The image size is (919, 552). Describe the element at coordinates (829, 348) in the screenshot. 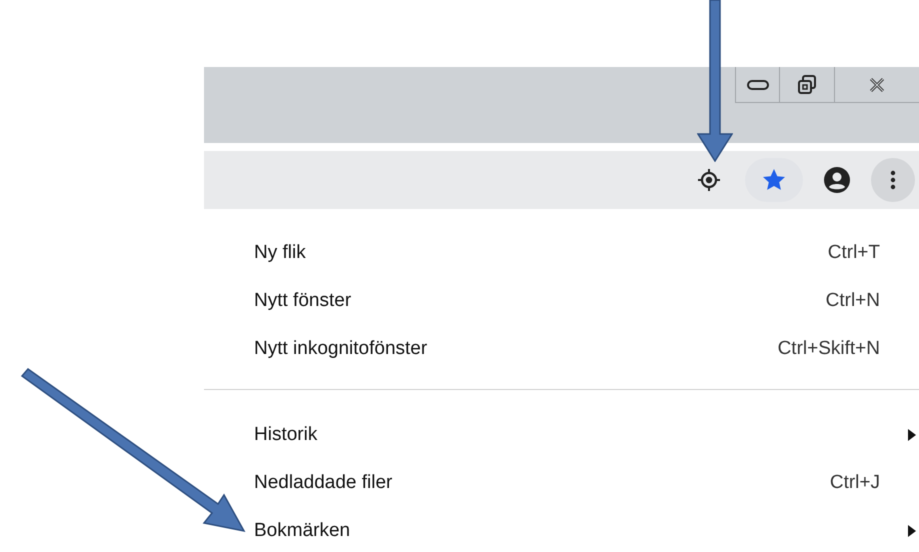

I see `shortcut-label: Ctrl+Skift+N` at that location.